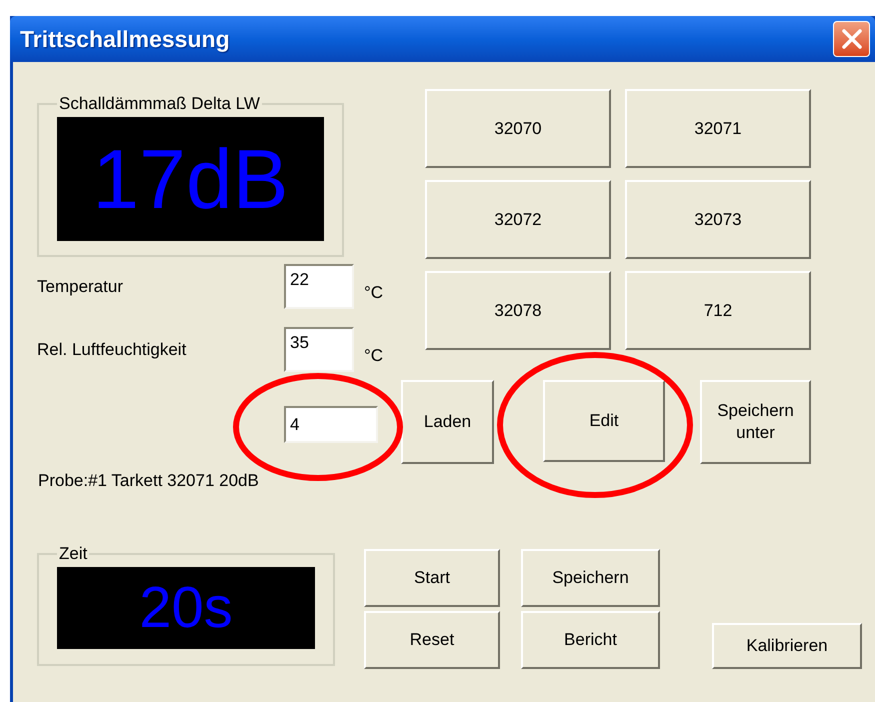  Describe the element at coordinates (604, 421) in the screenshot. I see `action-button: Edit` at that location.